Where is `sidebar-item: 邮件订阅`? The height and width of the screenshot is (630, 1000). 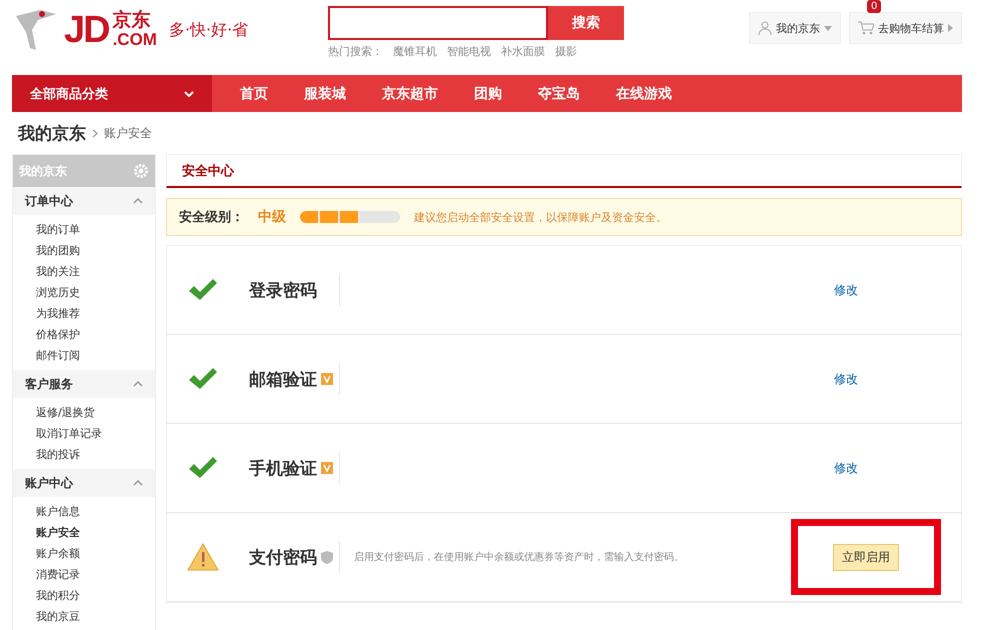 sidebar-item: 邮件订阅 is located at coordinates (84, 355).